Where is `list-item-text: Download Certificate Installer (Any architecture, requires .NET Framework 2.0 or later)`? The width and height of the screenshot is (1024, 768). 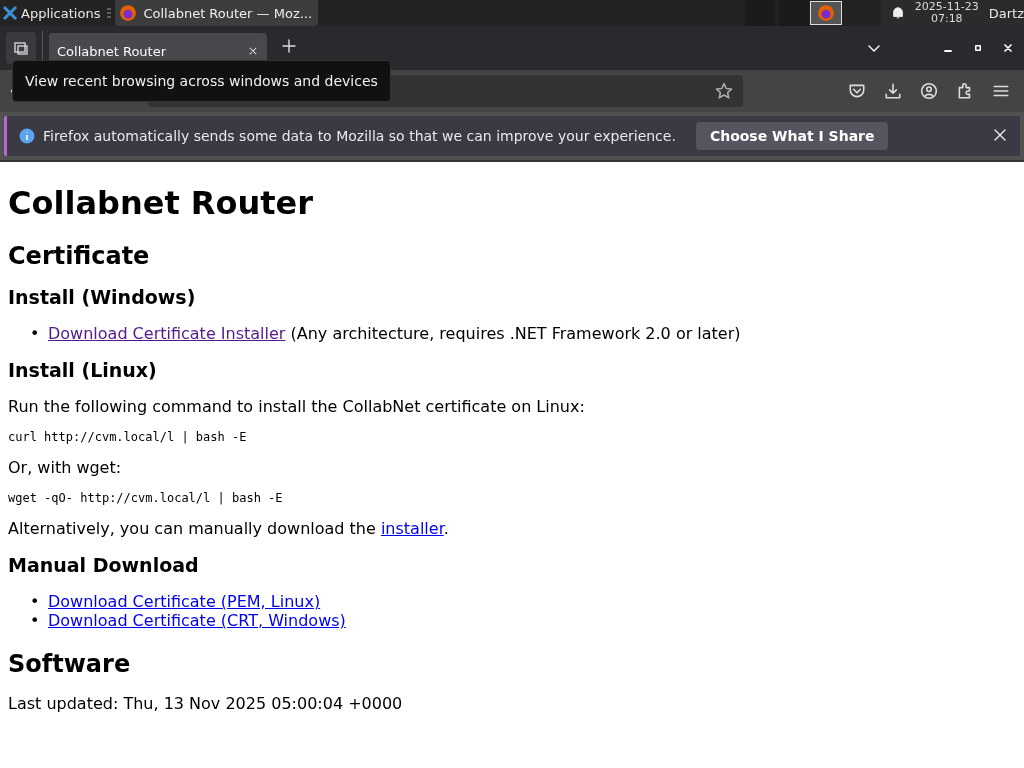
list-item-text: Download Certificate Installer (Any architecture, requires .NET Framework 2.0 or later) is located at coordinates (394, 333).